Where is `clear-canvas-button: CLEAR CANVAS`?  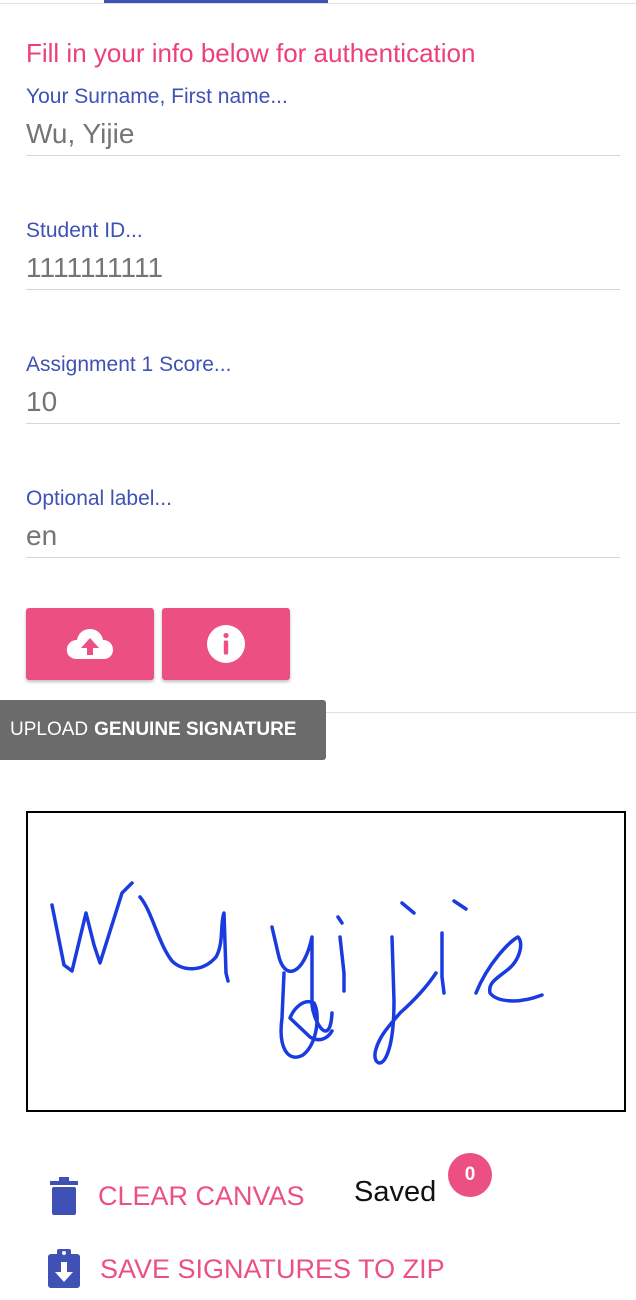
clear-canvas-button: CLEAR CANVAS is located at coordinates (176, 1196).